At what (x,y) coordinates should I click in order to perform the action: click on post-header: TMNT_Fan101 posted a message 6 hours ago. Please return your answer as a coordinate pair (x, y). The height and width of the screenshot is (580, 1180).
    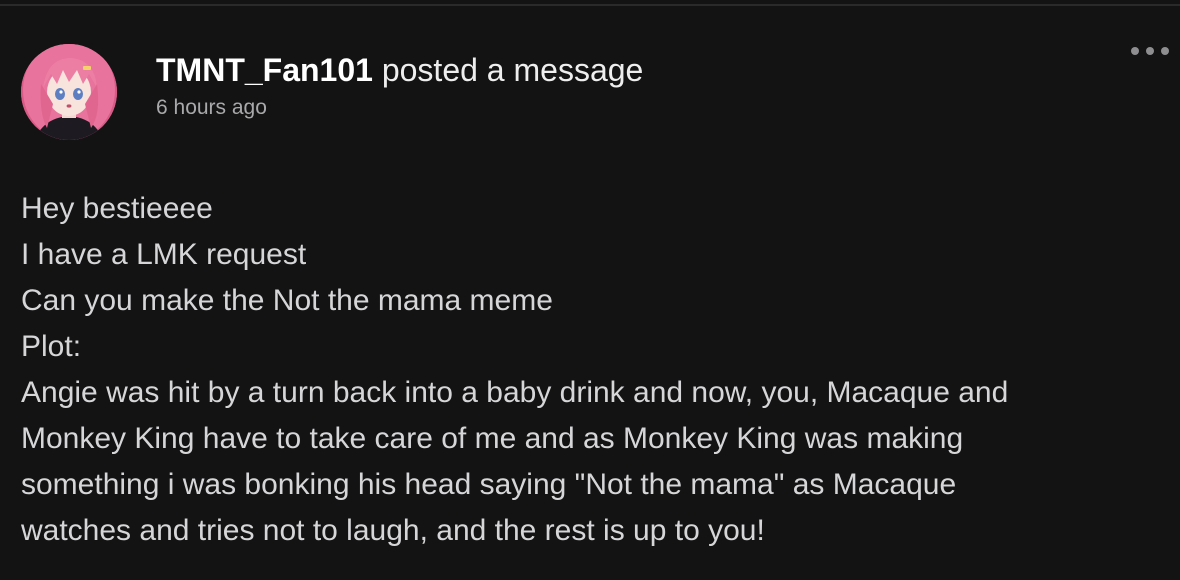
    Looking at the image, I should click on (399, 86).